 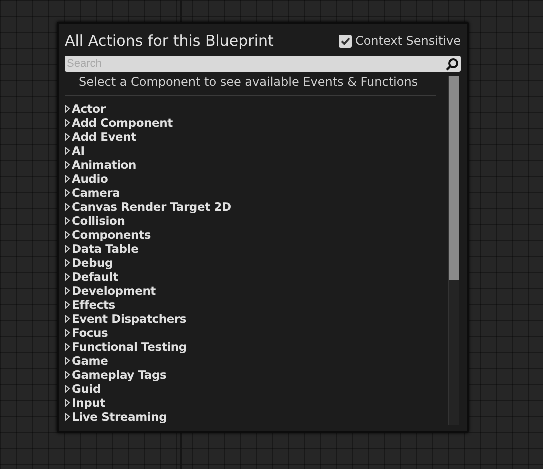 I want to click on category-item: Actor, so click(x=89, y=109).